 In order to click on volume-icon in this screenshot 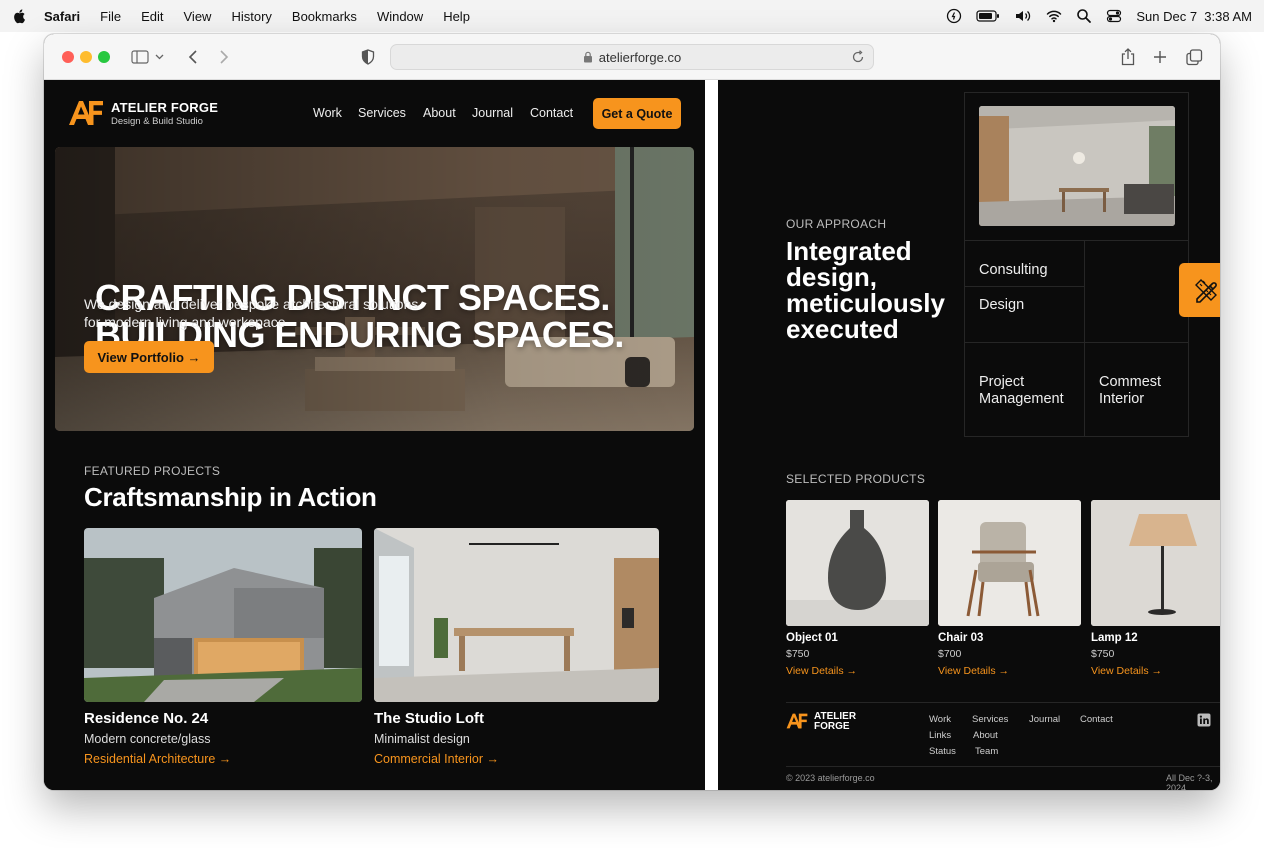, I will do `click(1023, 16)`.